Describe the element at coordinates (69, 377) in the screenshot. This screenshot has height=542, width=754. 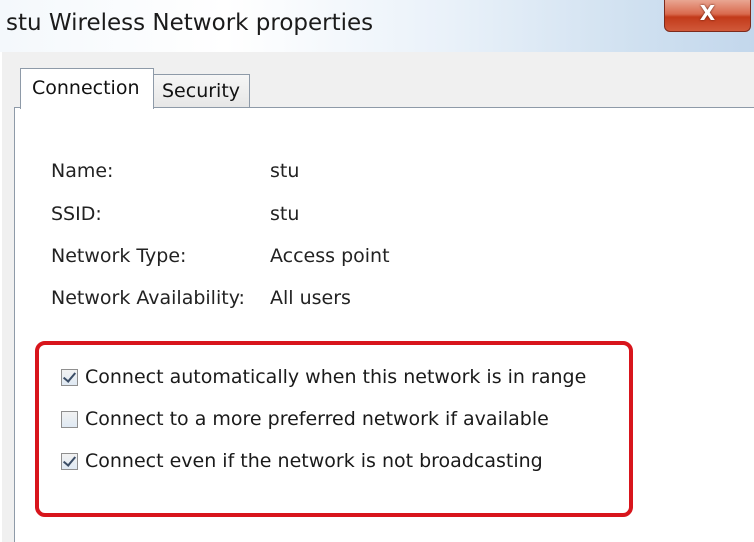
I see `connect-automatically-checkbox` at that location.